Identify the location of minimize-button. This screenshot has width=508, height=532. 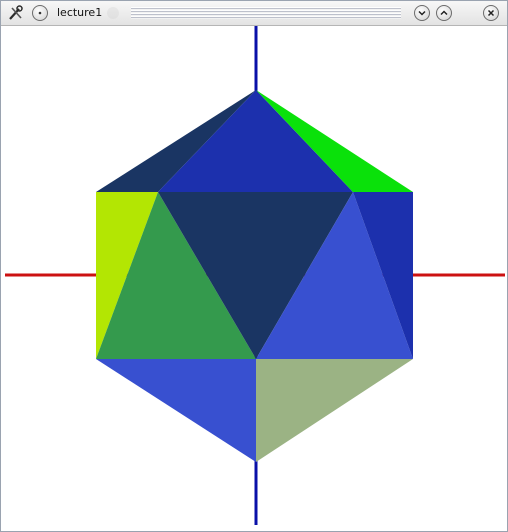
(422, 13).